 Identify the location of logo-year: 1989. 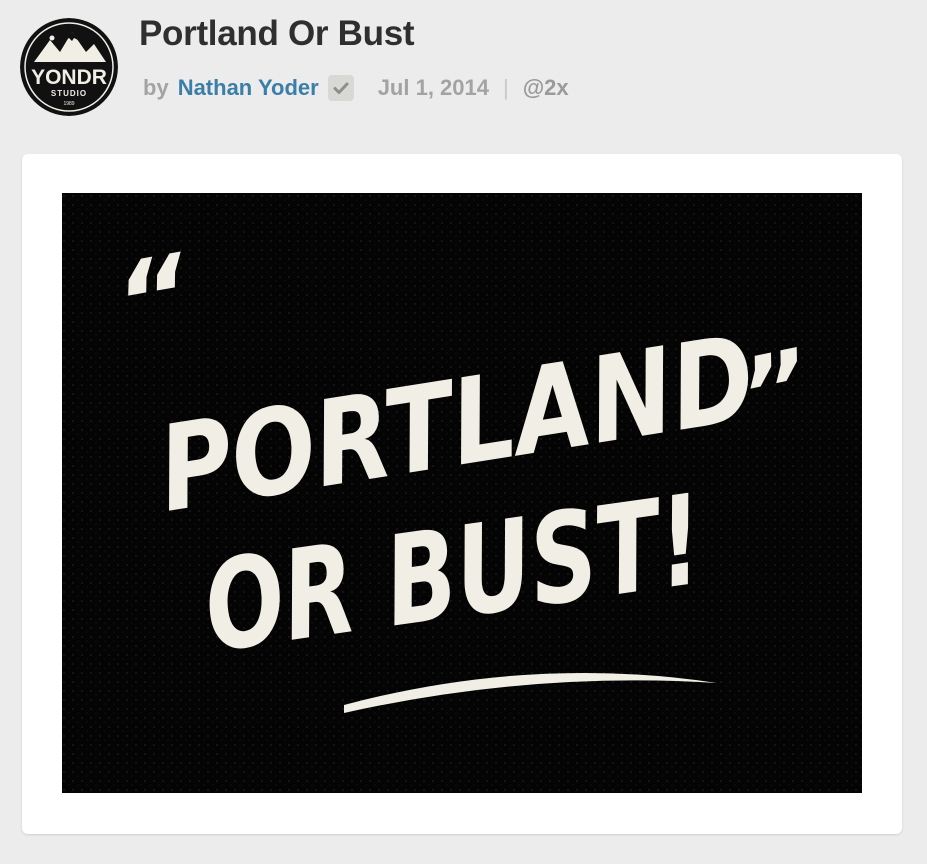
(68, 104).